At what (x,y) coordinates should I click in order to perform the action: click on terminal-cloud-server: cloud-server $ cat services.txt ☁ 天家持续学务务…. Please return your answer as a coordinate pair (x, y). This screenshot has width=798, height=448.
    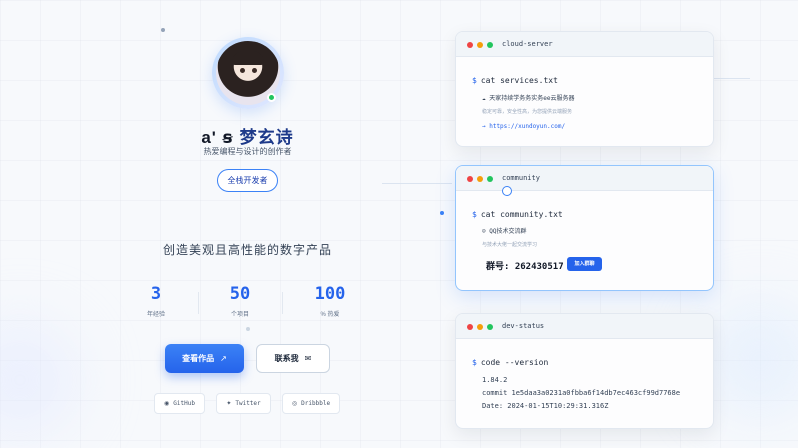
    Looking at the image, I should click on (584, 89).